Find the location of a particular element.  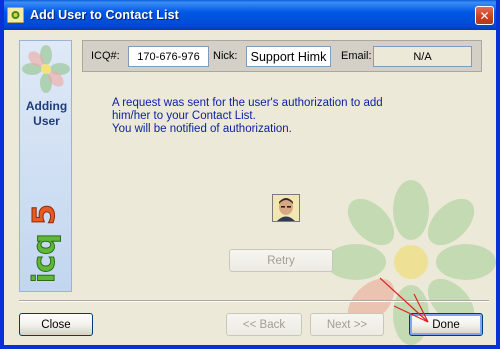

nick-label: Nick: is located at coordinates (225, 56).